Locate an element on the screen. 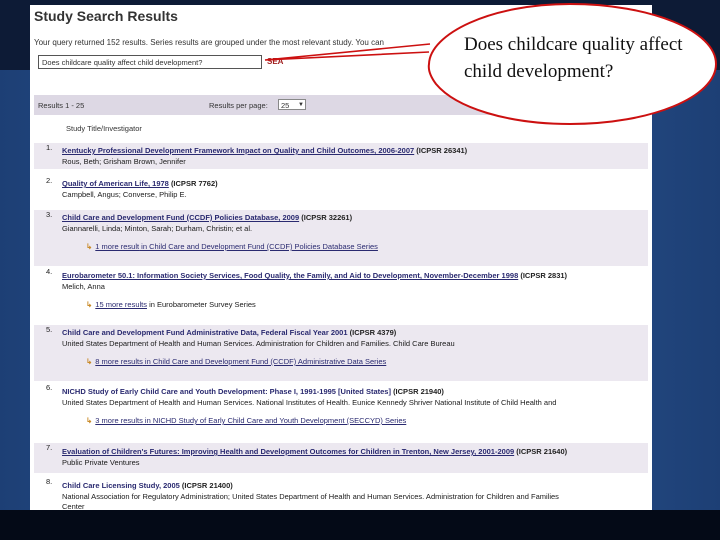 The height and width of the screenshot is (540, 720). result-id: (ICPSR 26341) is located at coordinates (442, 150).